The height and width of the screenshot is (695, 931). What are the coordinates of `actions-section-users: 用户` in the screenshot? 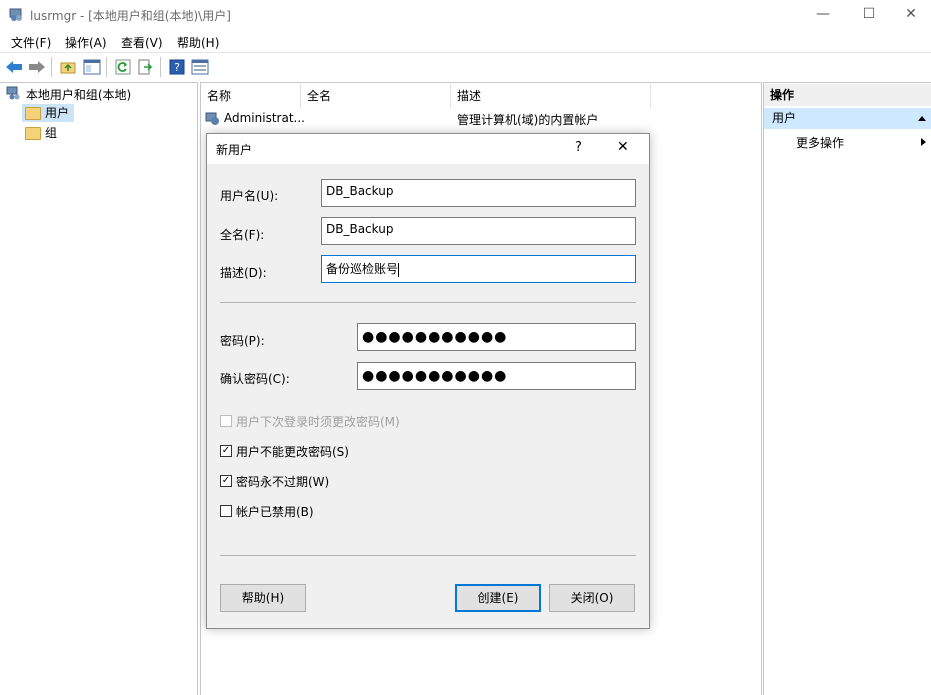 It's located at (847, 118).